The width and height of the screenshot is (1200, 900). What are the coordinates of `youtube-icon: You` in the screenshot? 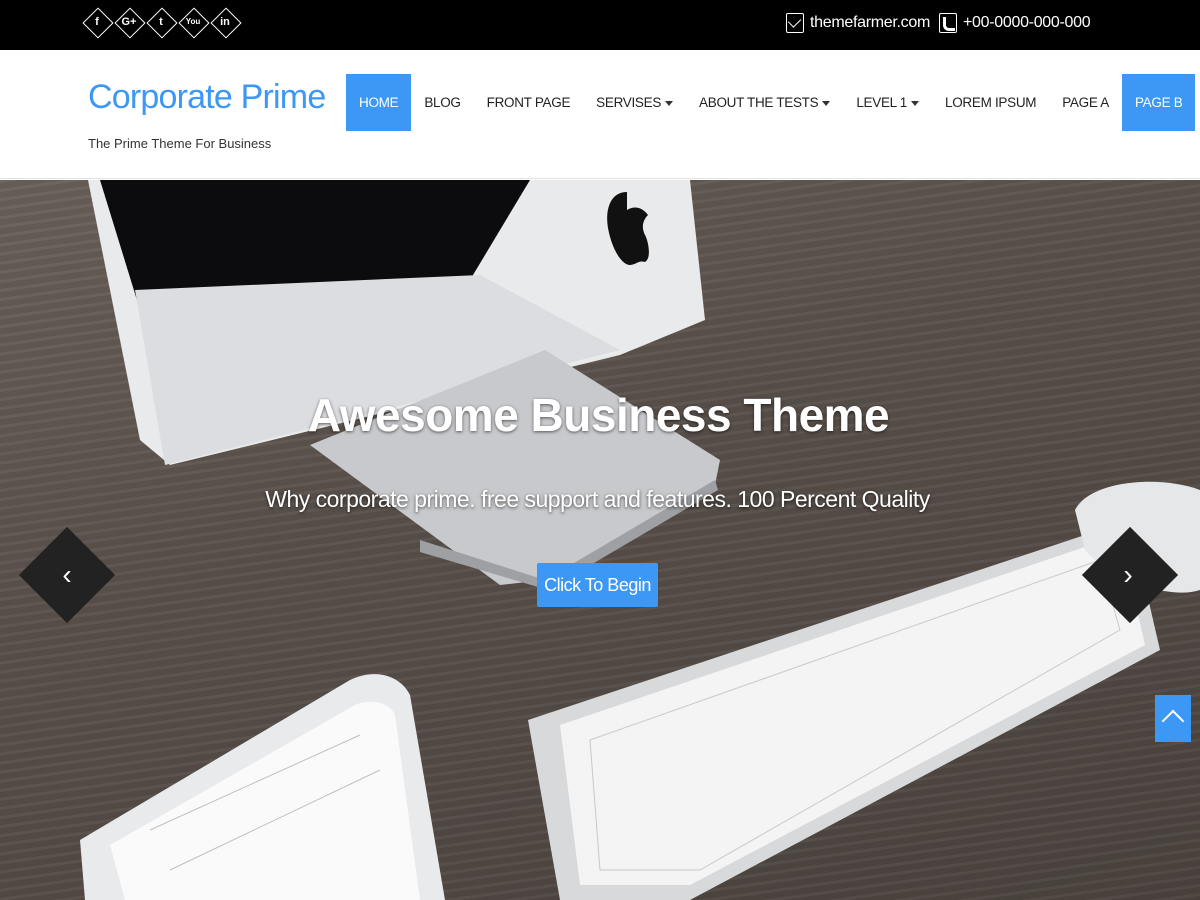 It's located at (193, 22).